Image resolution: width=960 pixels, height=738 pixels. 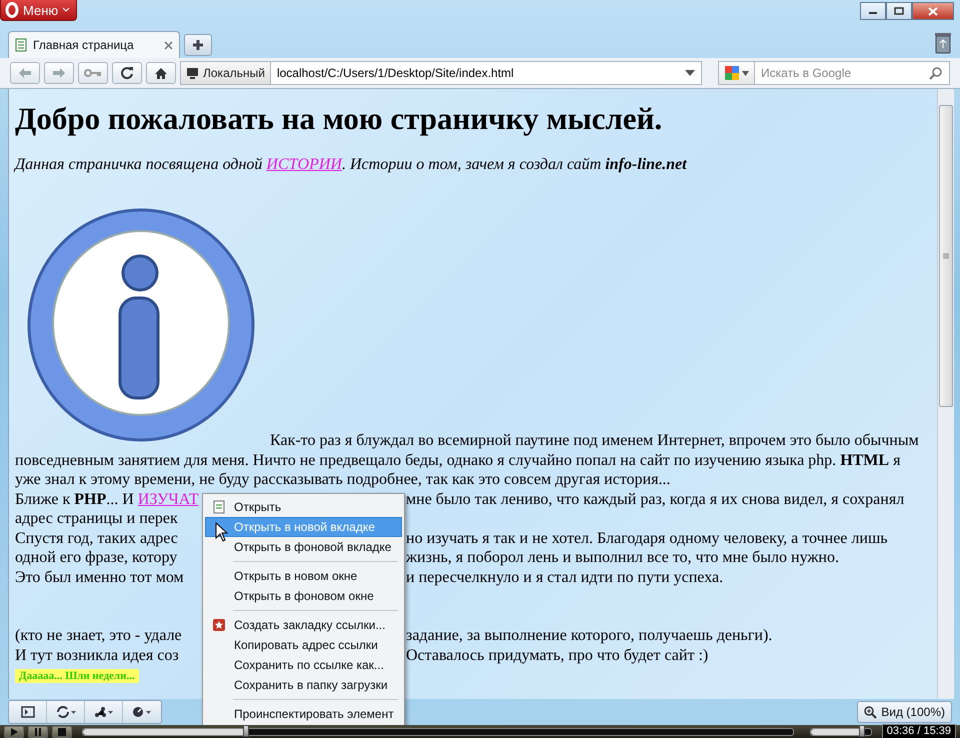 I want to click on gauge-icon, so click(x=142, y=712).